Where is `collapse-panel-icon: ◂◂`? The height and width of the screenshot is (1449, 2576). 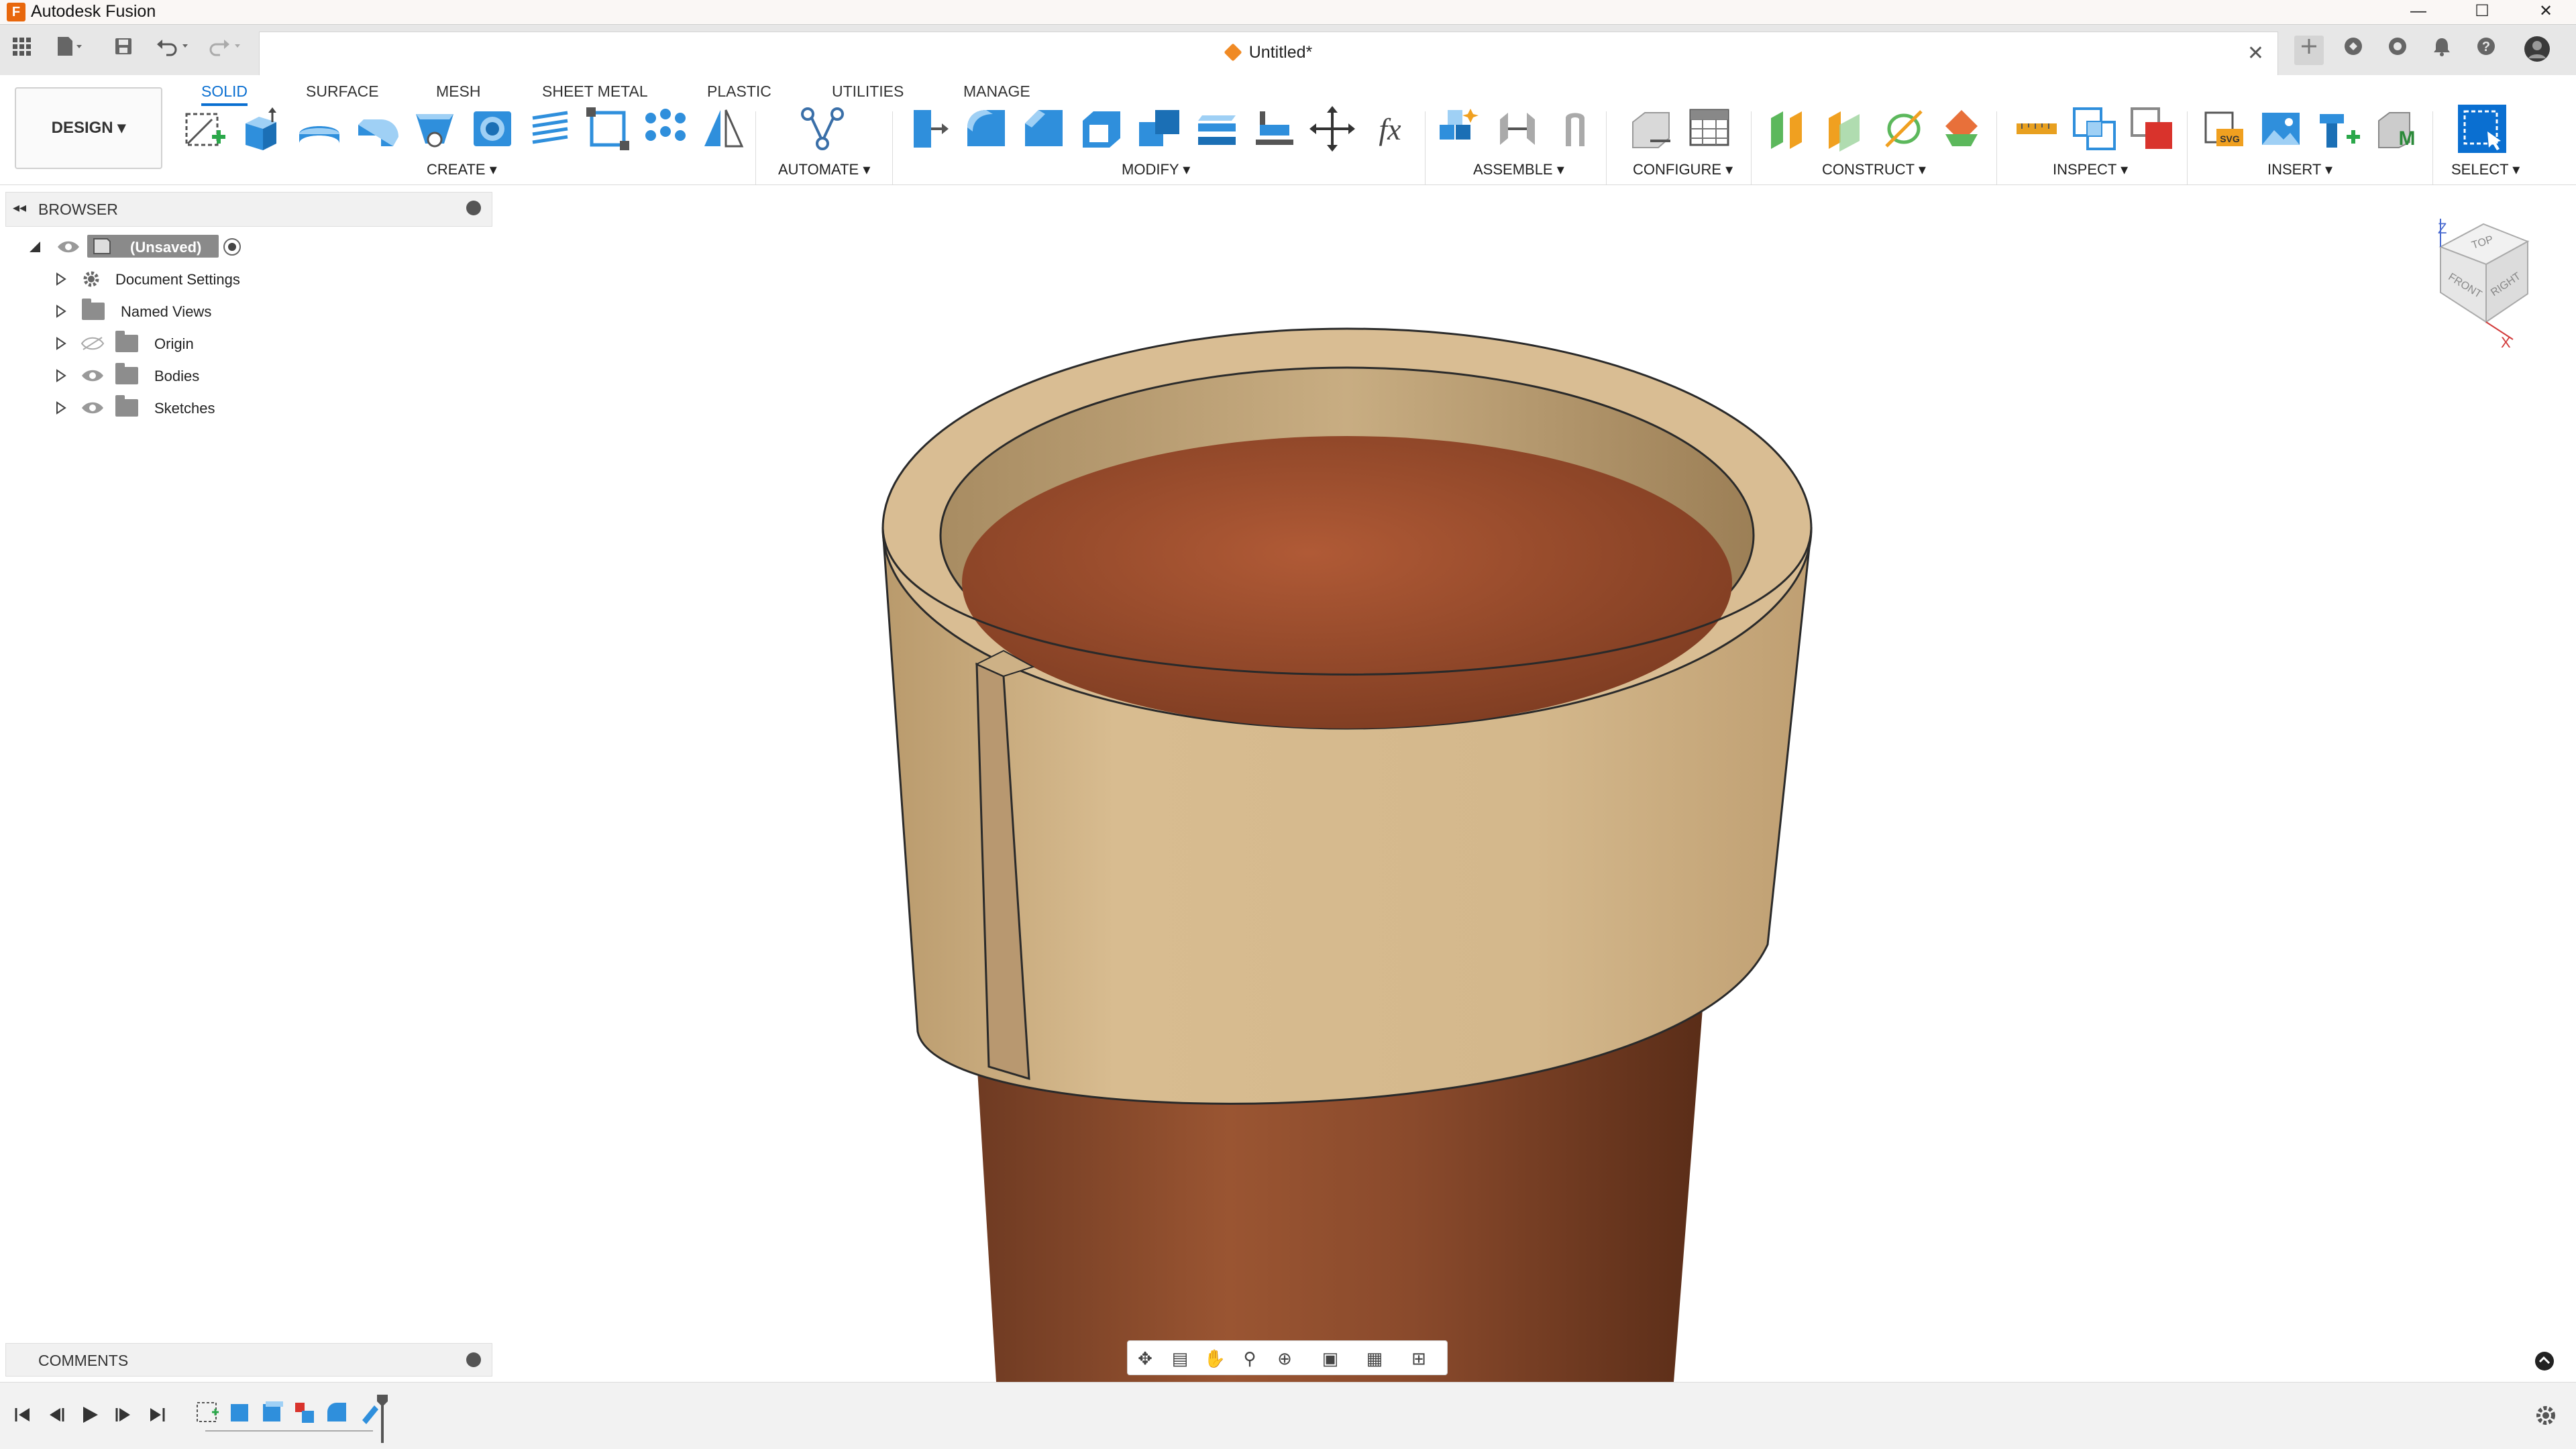 collapse-panel-icon: ◂◂ is located at coordinates (19, 207).